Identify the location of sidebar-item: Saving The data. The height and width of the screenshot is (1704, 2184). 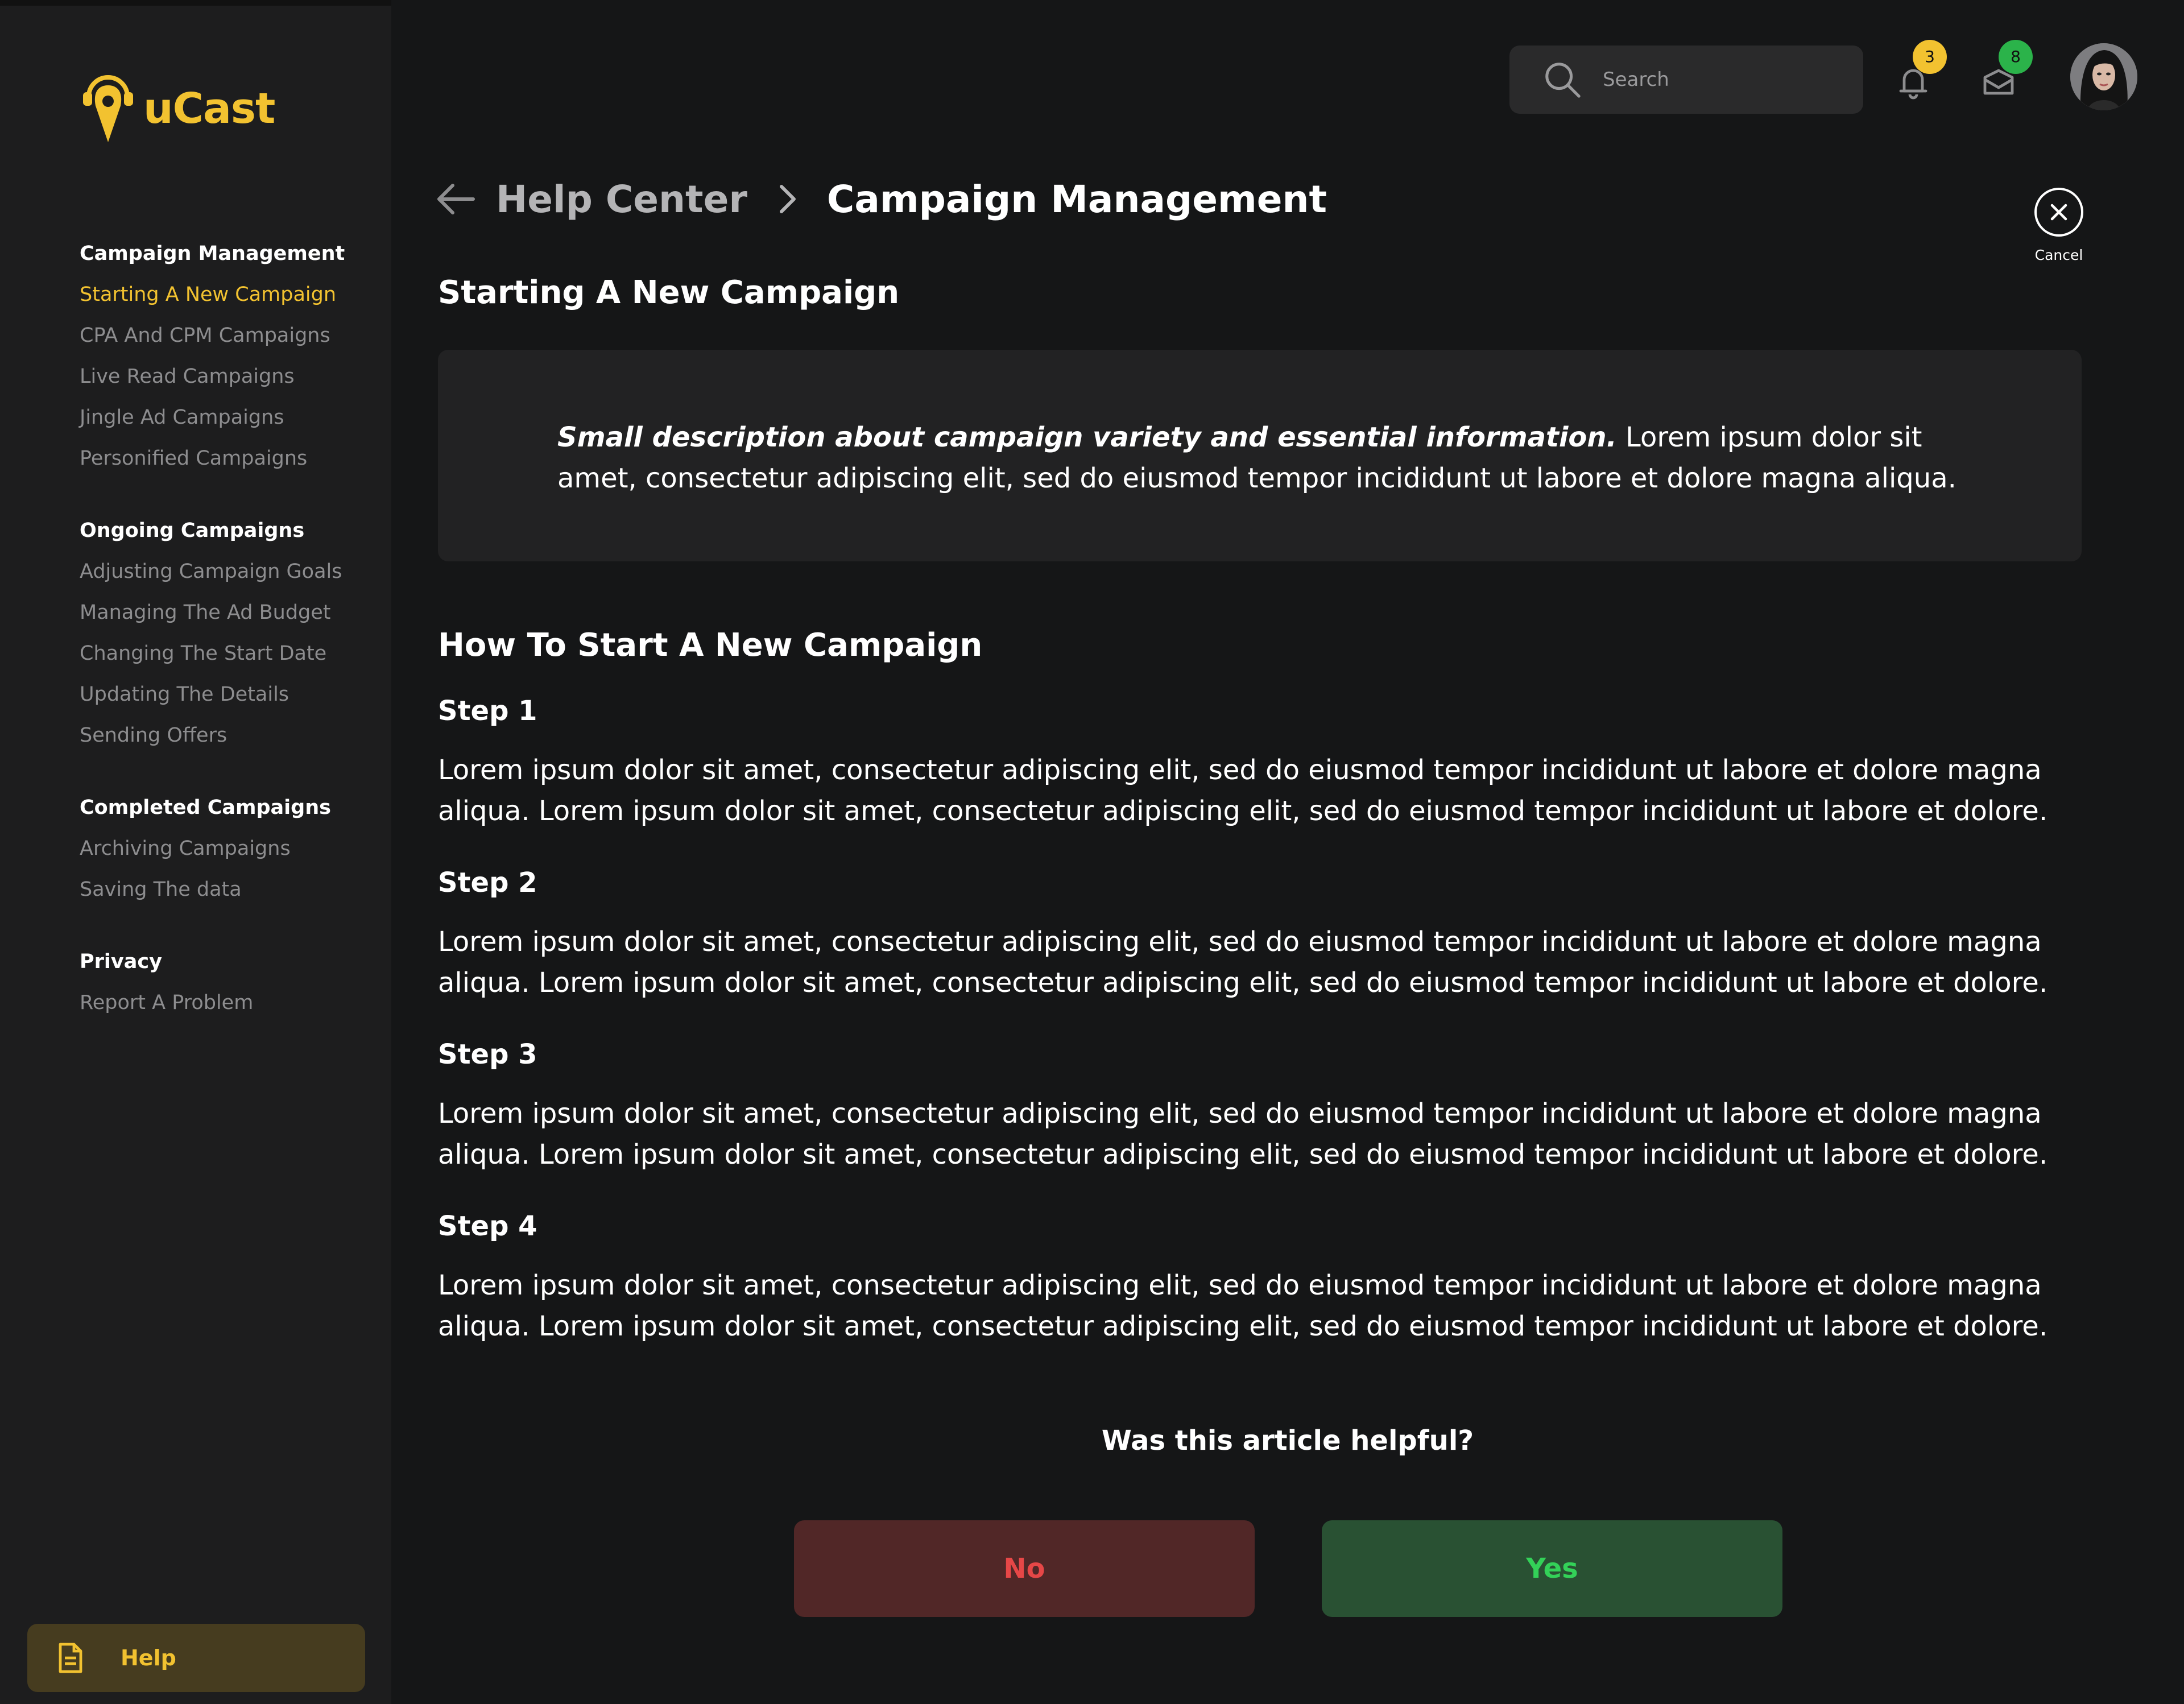
(212, 889).